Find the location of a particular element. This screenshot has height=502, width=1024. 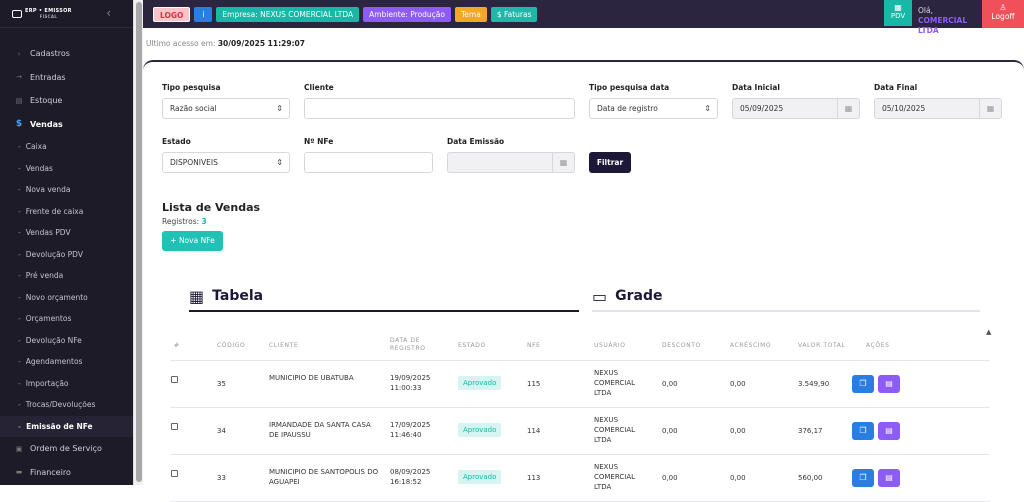

cell-date: 19/09/2025 is located at coordinates (410, 378).